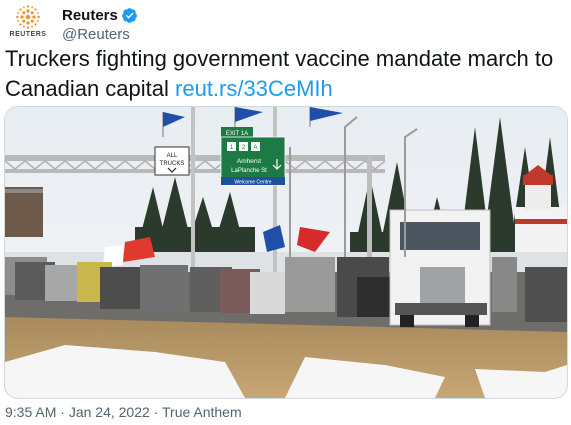  Describe the element at coordinates (90, 15) in the screenshot. I see `display-name: Reuters` at that location.